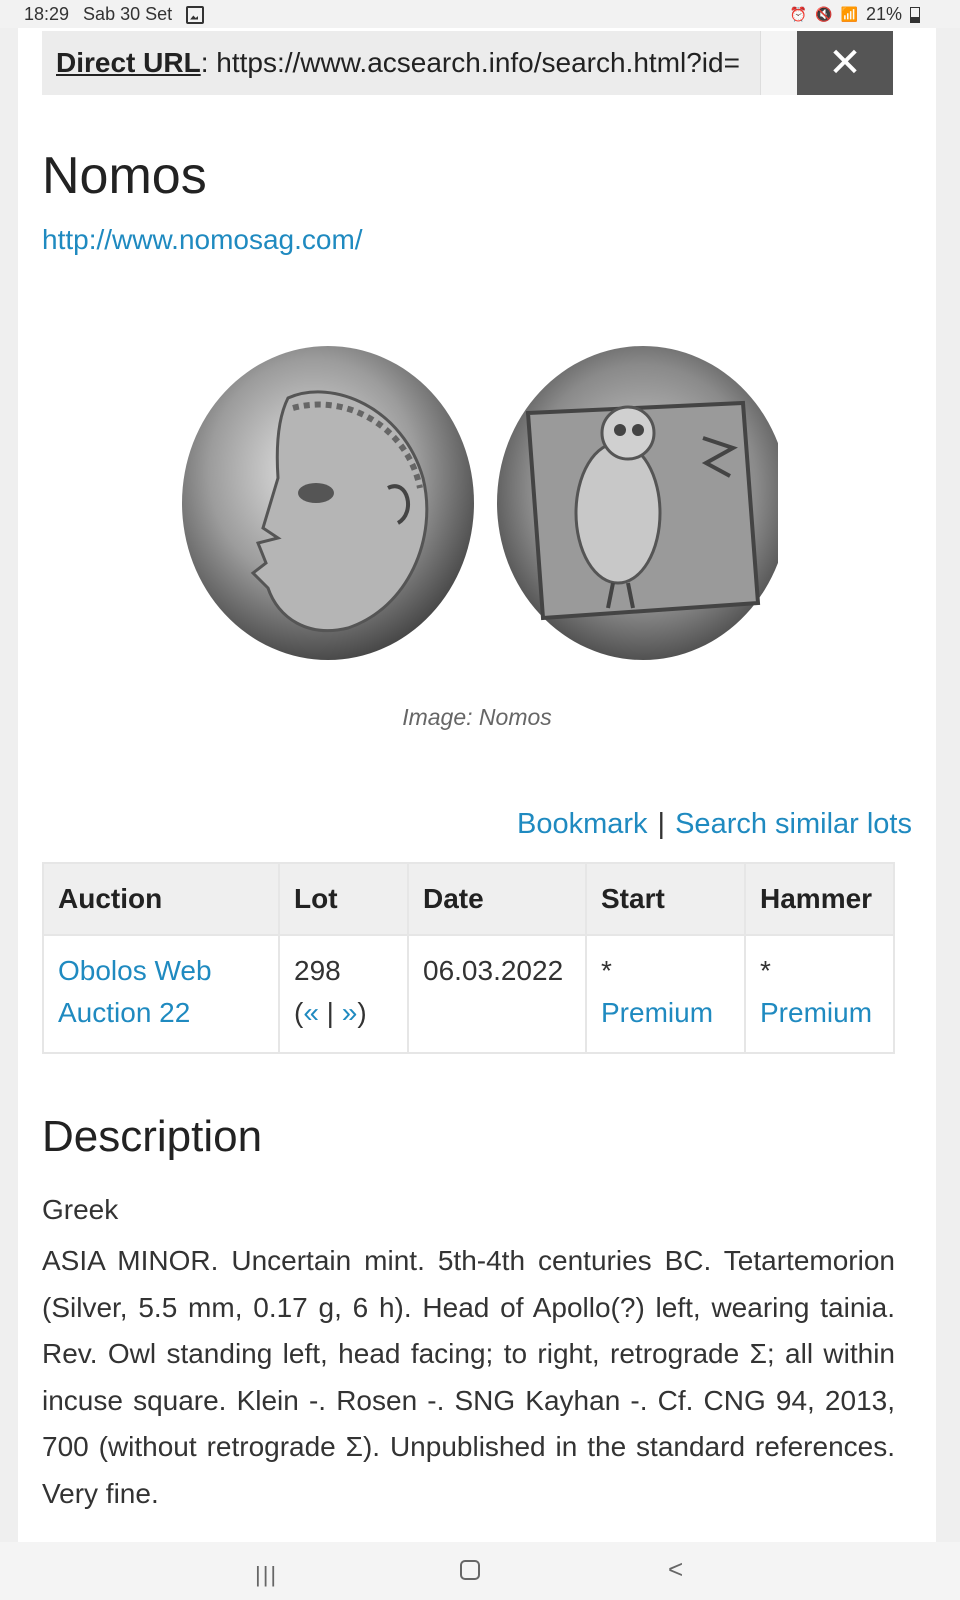 The width and height of the screenshot is (960, 1600). What do you see at coordinates (477, 717) in the screenshot?
I see `image-caption: Image: Nomos` at bounding box center [477, 717].